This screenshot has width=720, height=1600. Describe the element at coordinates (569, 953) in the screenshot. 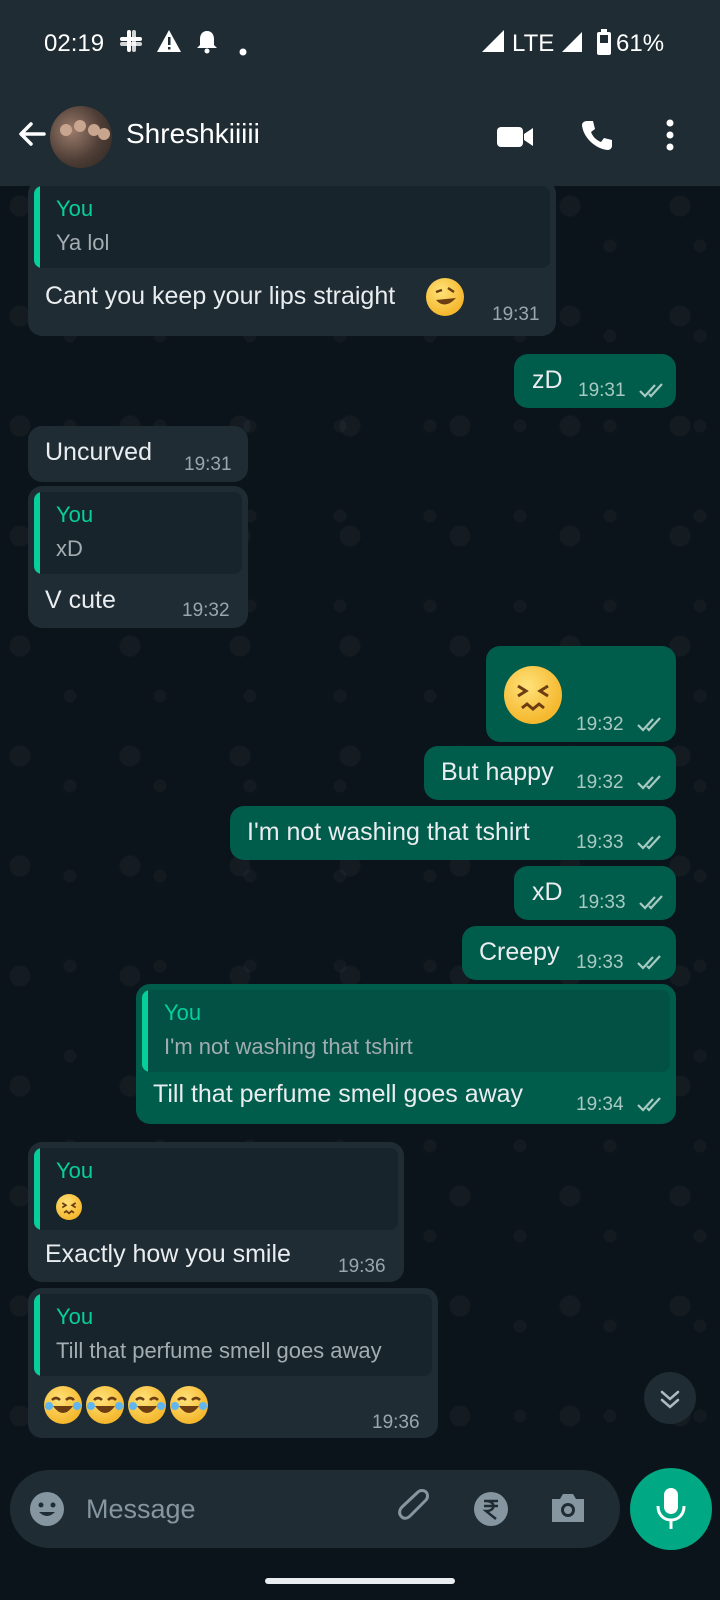

I see `message-bubble-outgoing: Creepy 19:33` at that location.